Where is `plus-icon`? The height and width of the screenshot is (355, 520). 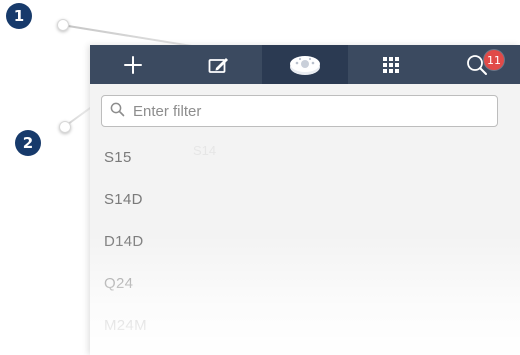
plus-icon is located at coordinates (133, 65).